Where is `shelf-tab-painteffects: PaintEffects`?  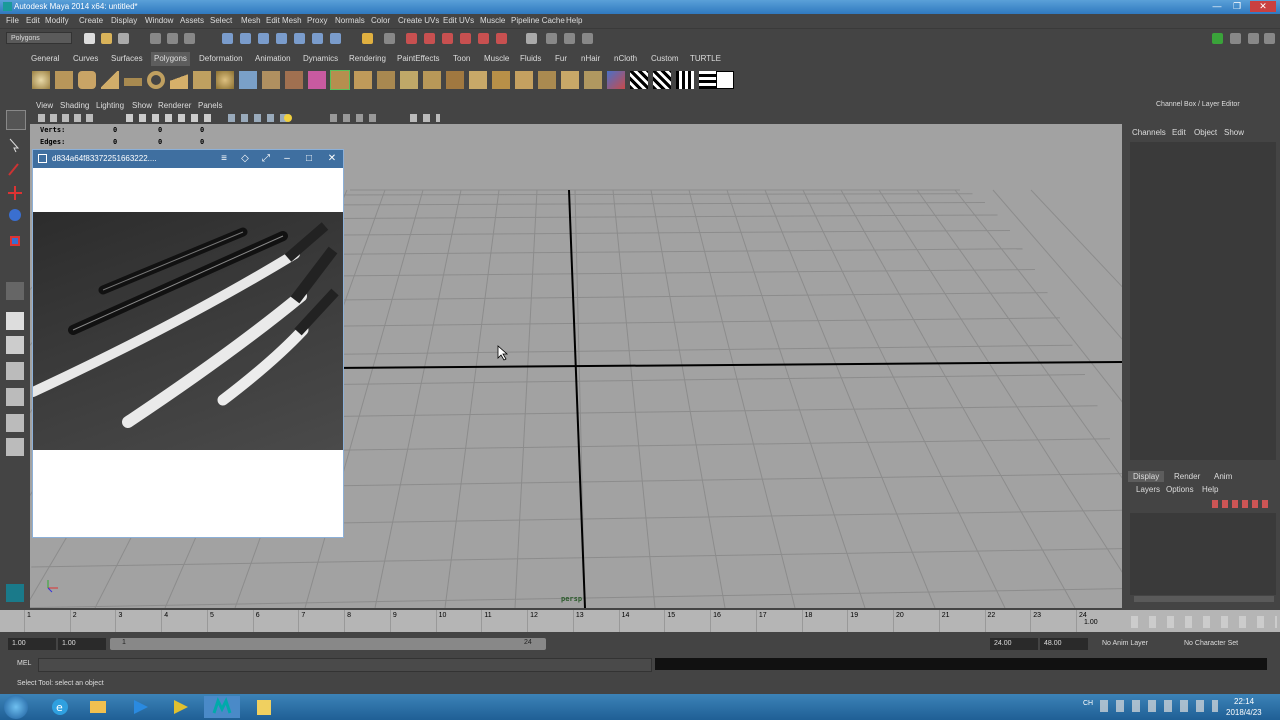
shelf-tab-painteffects: PaintEffects is located at coordinates (418, 58).